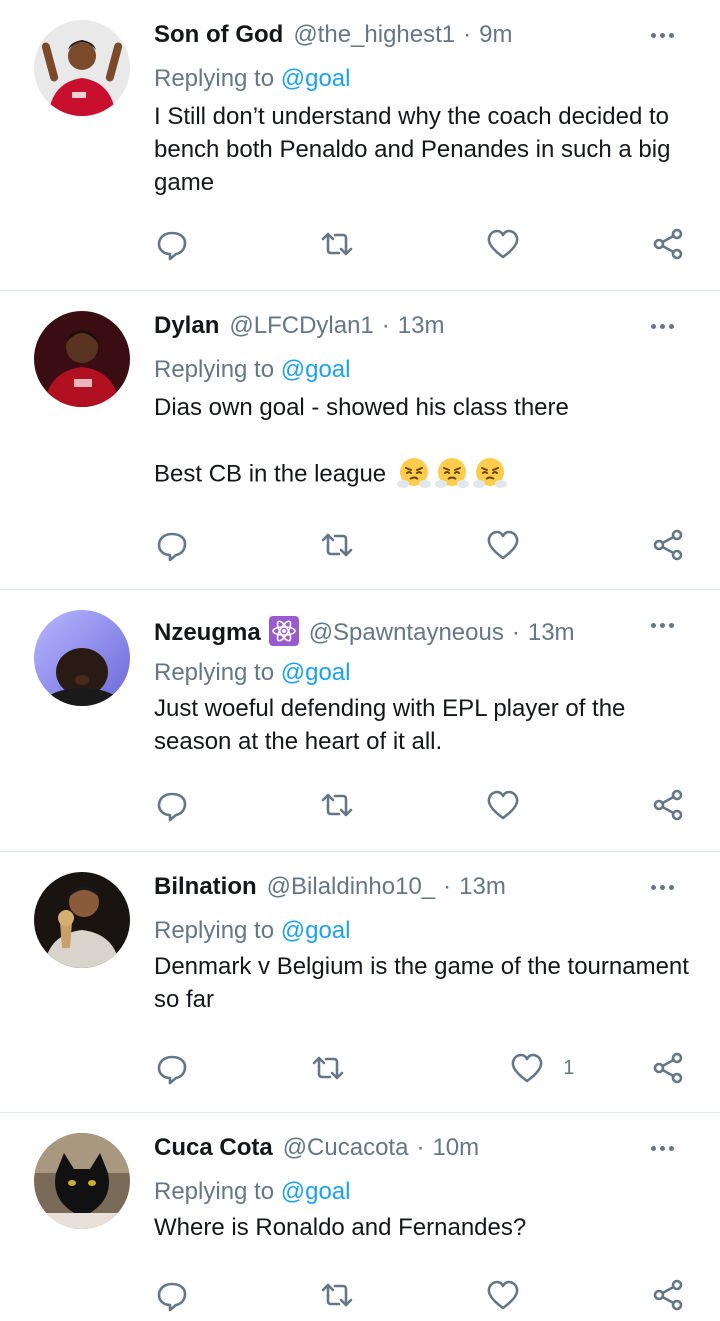 The width and height of the screenshot is (720, 1321). What do you see at coordinates (301, 326) in the screenshot?
I see `user-handle: @LFCDylan1` at bounding box center [301, 326].